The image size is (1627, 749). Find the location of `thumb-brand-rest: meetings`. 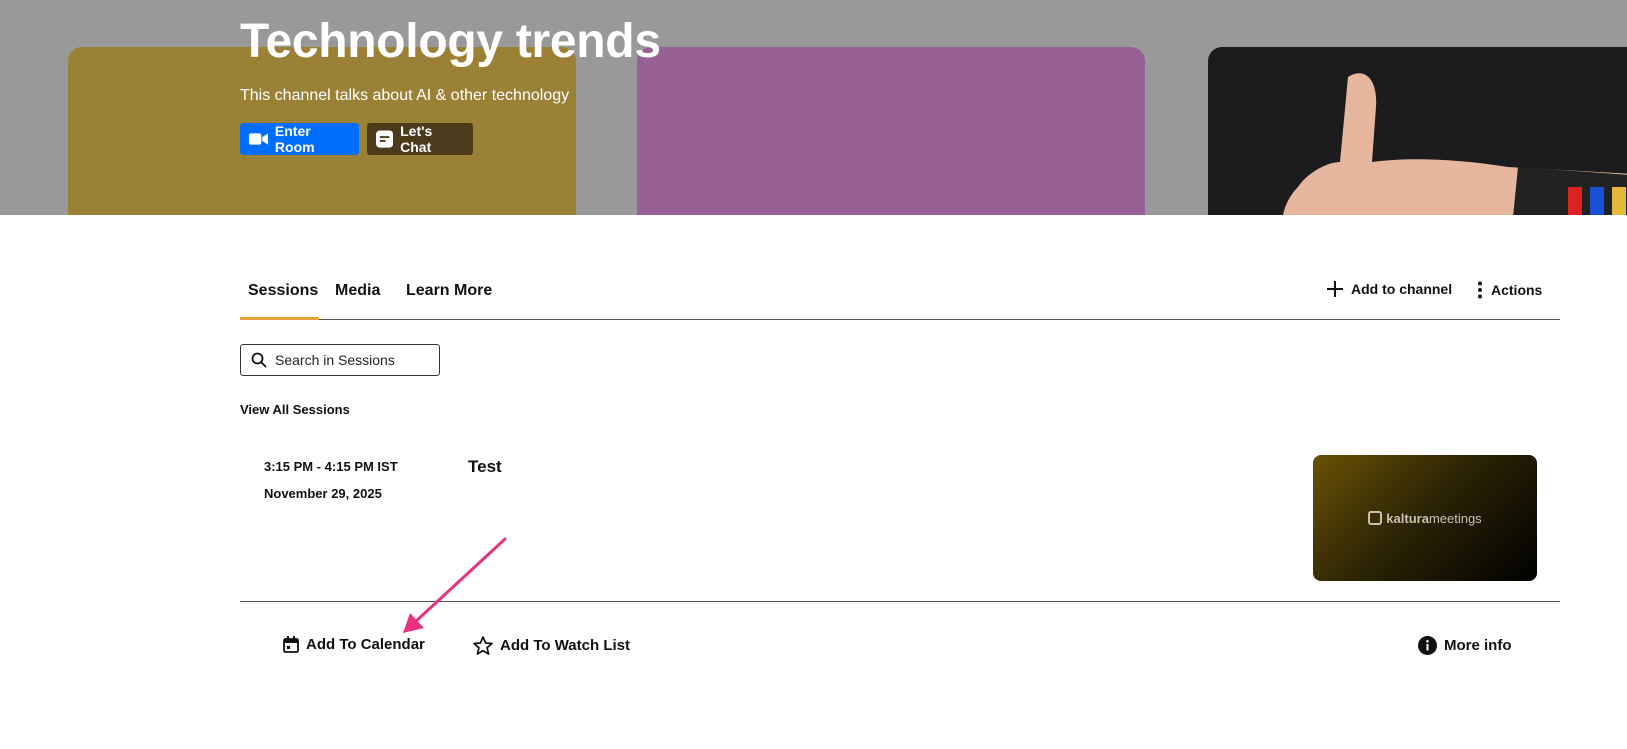

thumb-brand-rest: meetings is located at coordinates (1455, 518).